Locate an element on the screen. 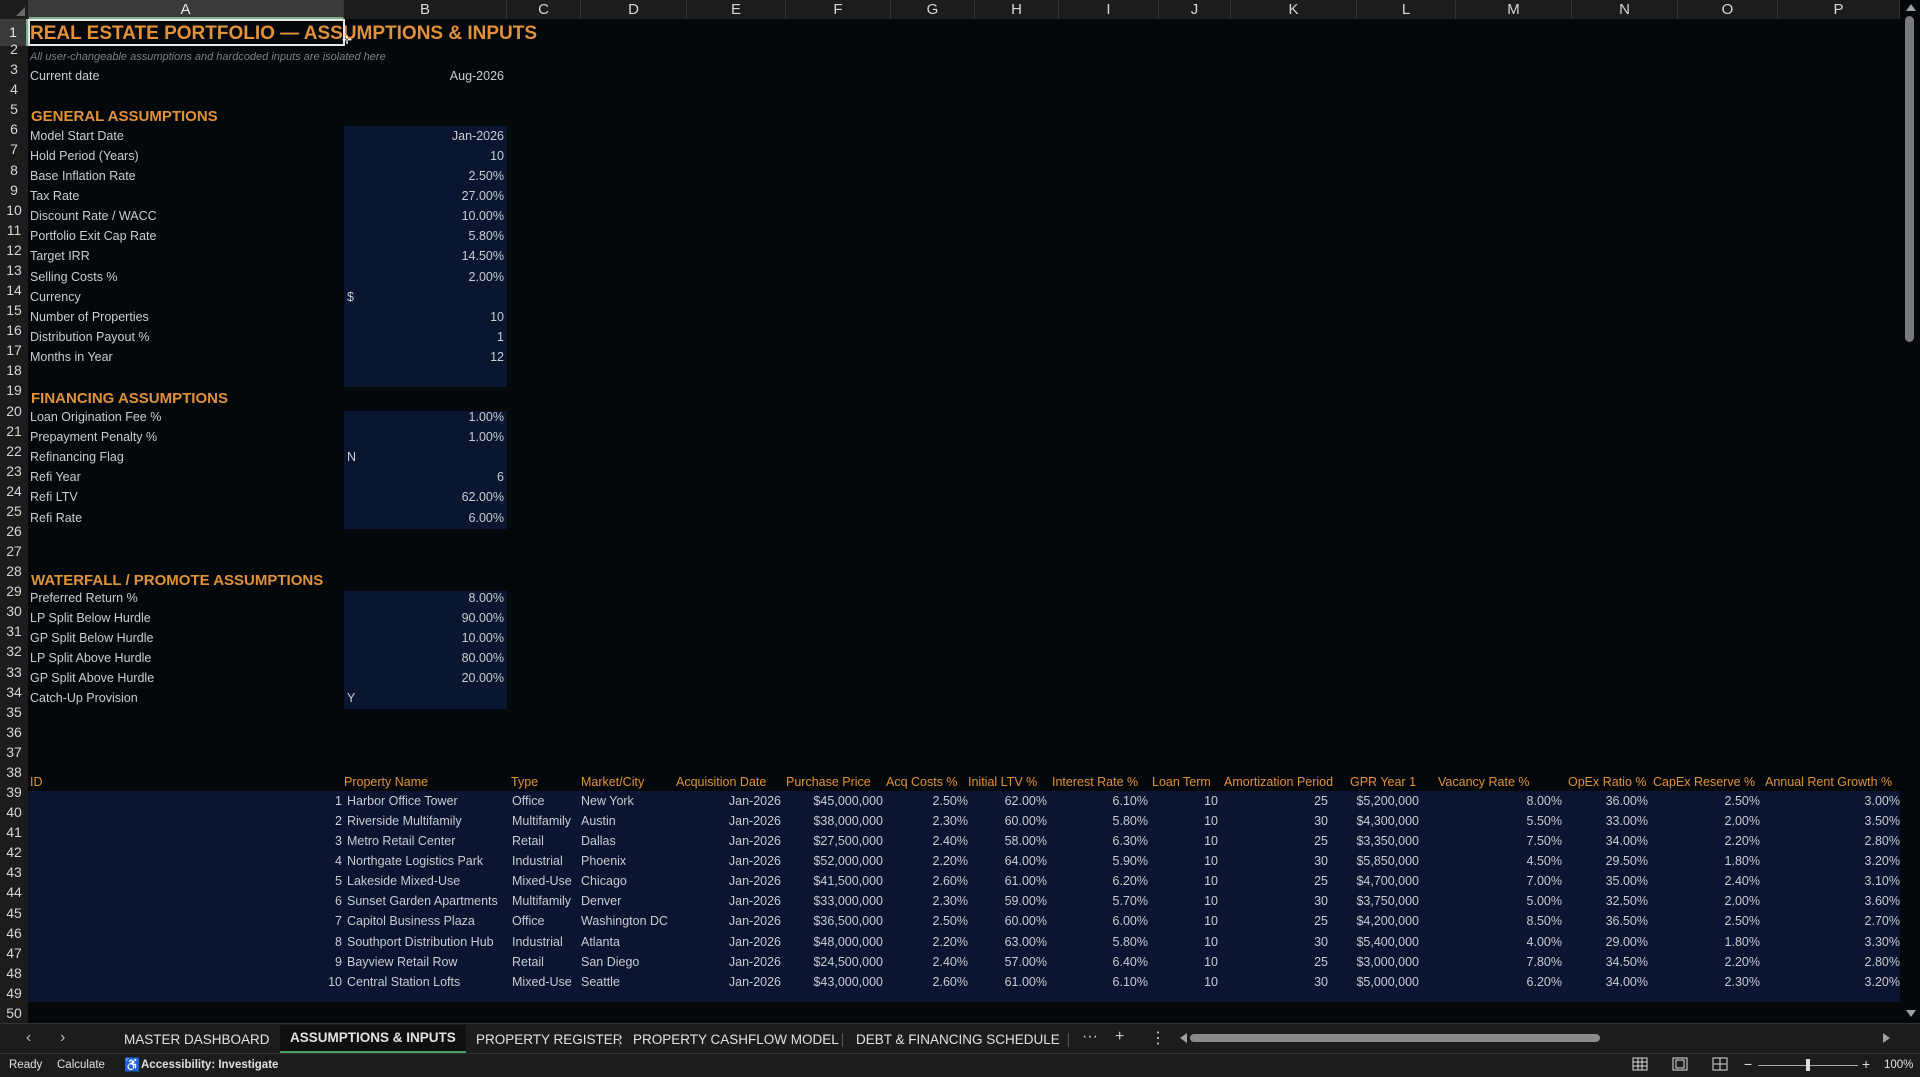 This screenshot has height=1077, width=1920. sheet-tab: PROPERTY REGISTER is located at coordinates (549, 1040).